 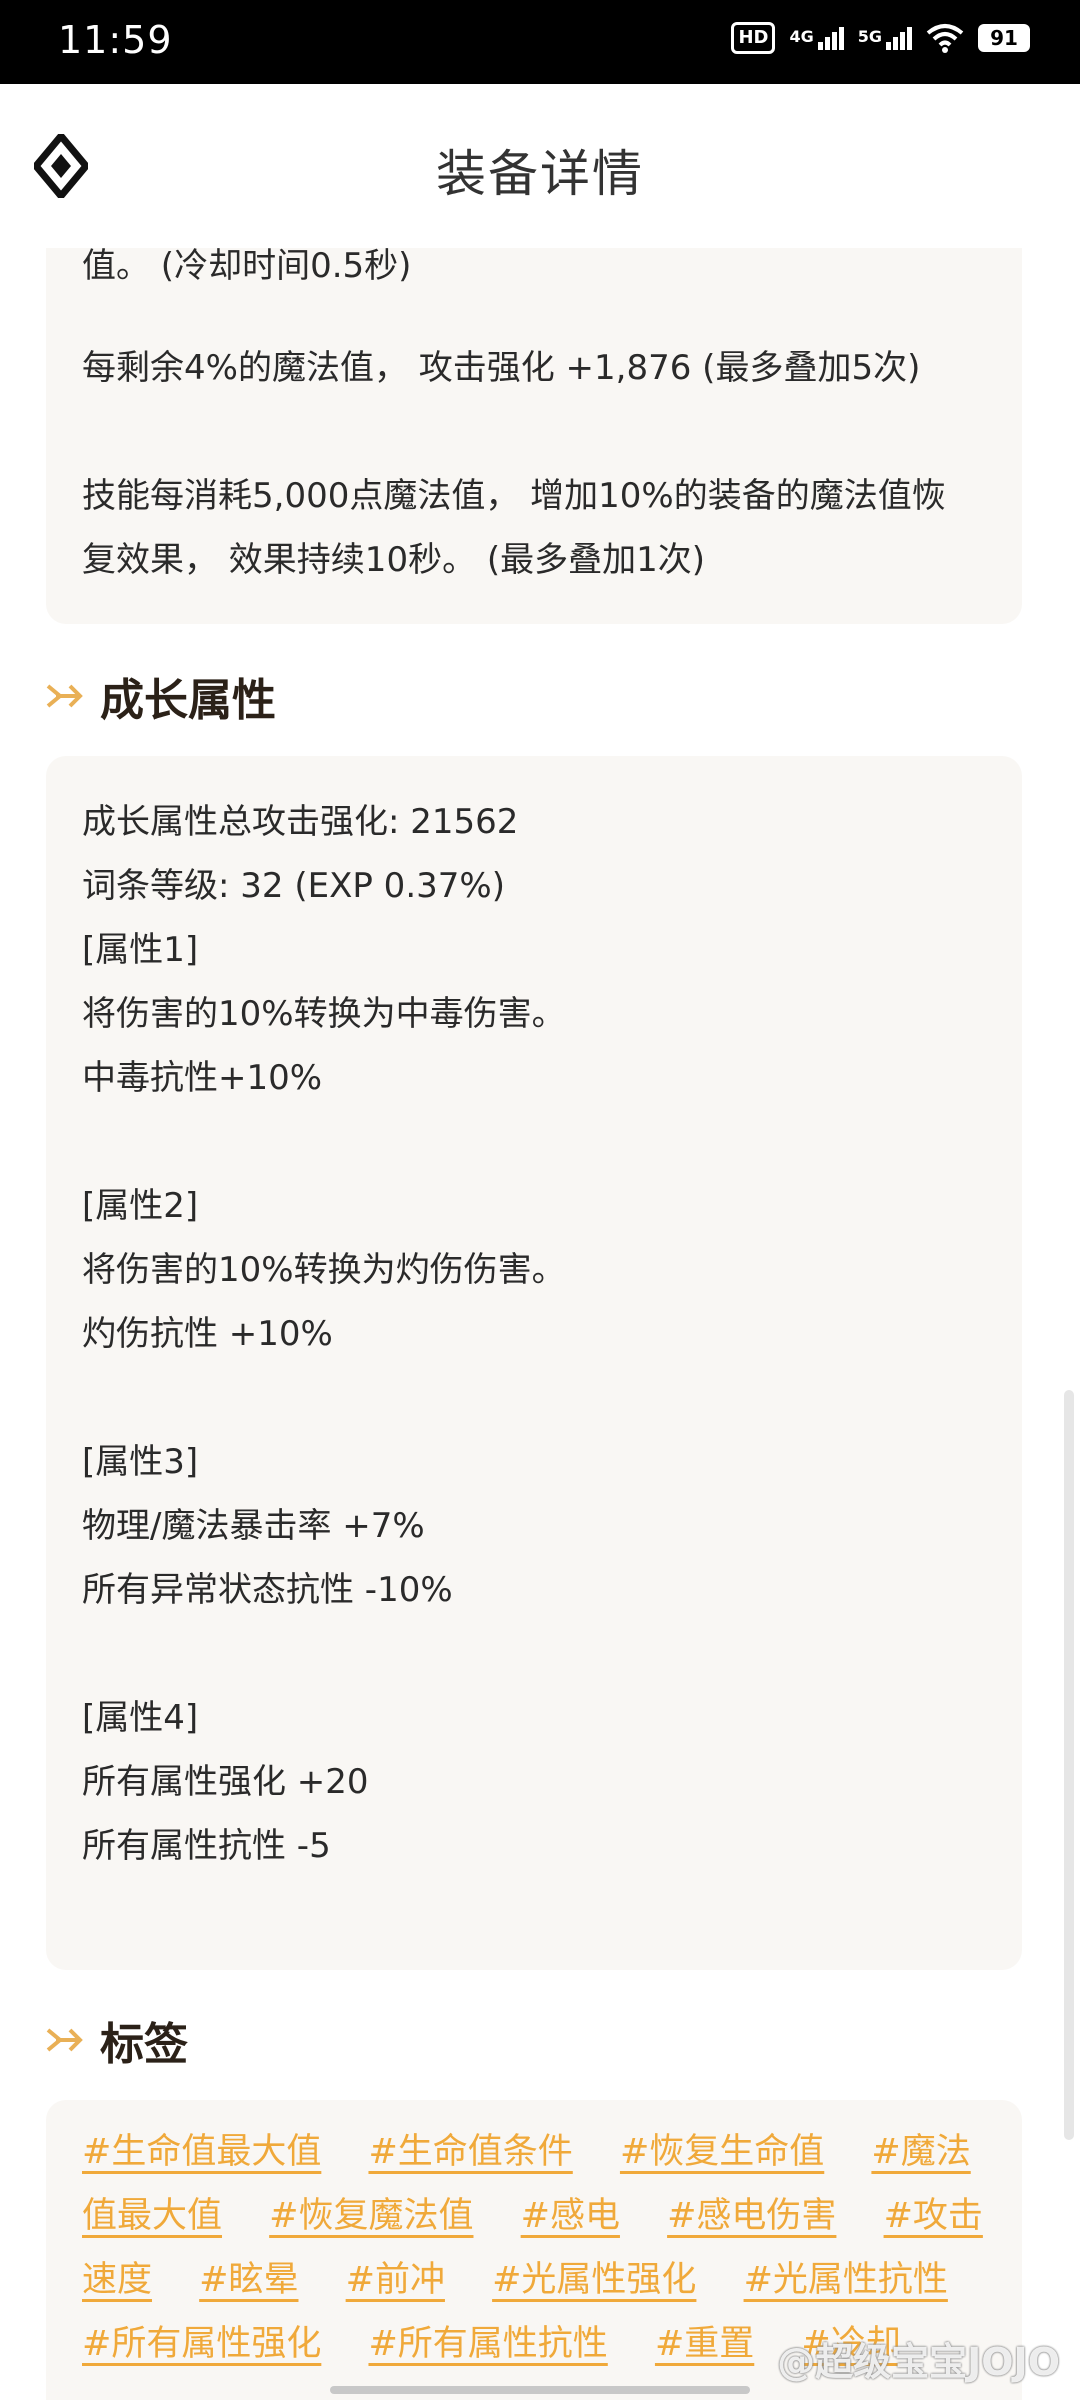 What do you see at coordinates (324, 1014) in the screenshot?
I see `growth-line: 将伤害的10%转换为中毒伤害。` at bounding box center [324, 1014].